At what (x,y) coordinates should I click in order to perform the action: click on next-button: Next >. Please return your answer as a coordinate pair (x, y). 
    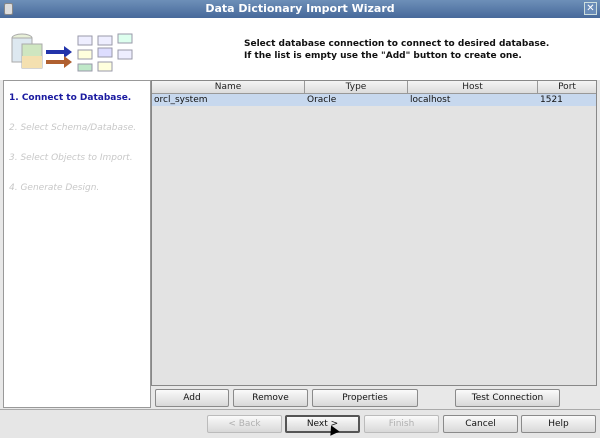
    Looking at the image, I should click on (322, 424).